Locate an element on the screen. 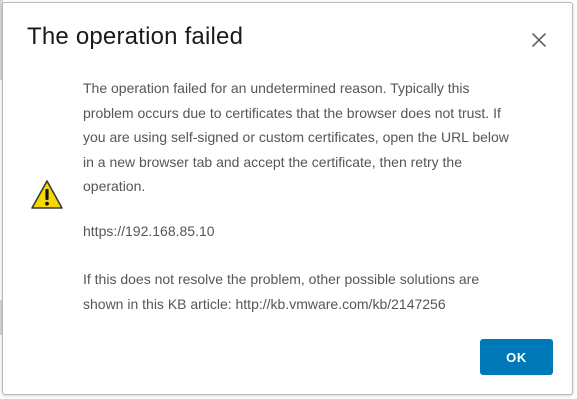  close-button is located at coordinates (539, 40).